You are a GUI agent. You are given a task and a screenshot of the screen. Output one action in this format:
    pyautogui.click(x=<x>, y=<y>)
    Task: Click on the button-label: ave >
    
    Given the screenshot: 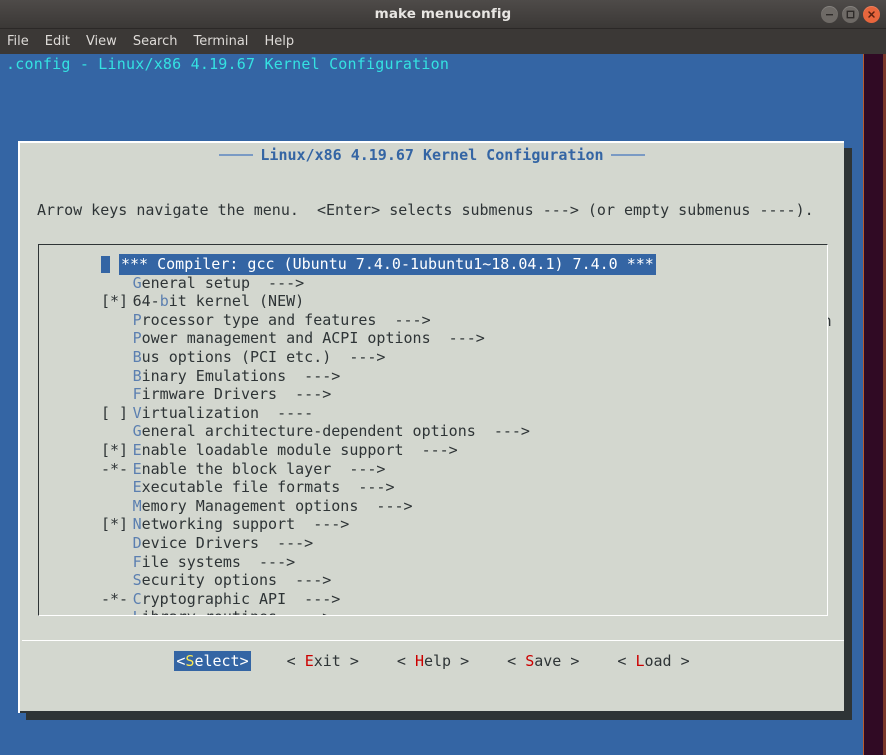 What is the action you would take?
    pyautogui.click(x=557, y=661)
    